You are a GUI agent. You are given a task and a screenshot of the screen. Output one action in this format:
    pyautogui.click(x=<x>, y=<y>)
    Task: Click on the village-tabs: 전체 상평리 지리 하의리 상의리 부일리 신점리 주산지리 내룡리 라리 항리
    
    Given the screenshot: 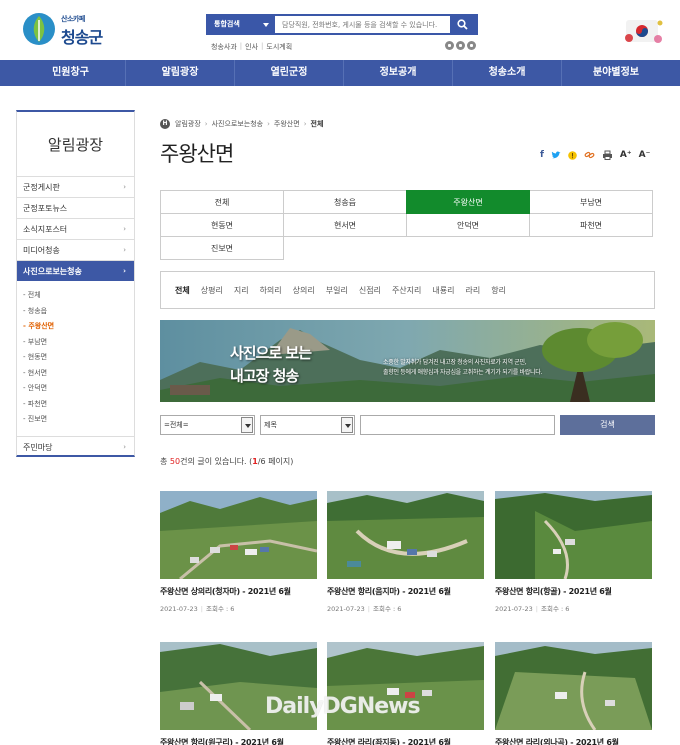 What is the action you would take?
    pyautogui.click(x=407, y=290)
    